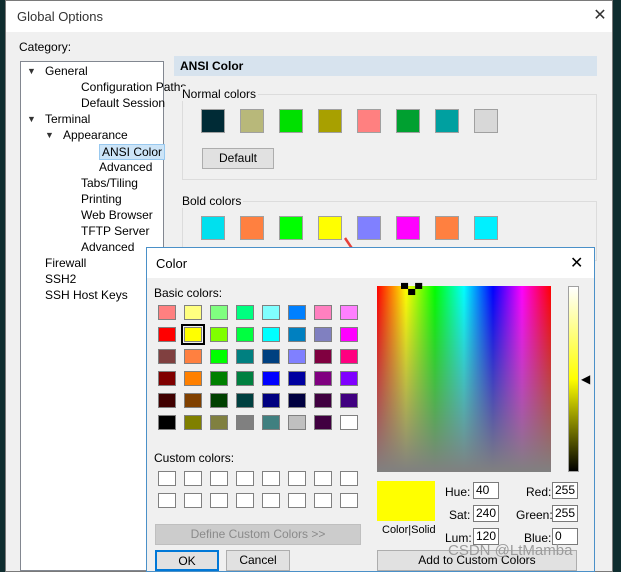 This screenshot has width=621, height=572. I want to click on luminance-arrow-icon: ◀, so click(585, 379).